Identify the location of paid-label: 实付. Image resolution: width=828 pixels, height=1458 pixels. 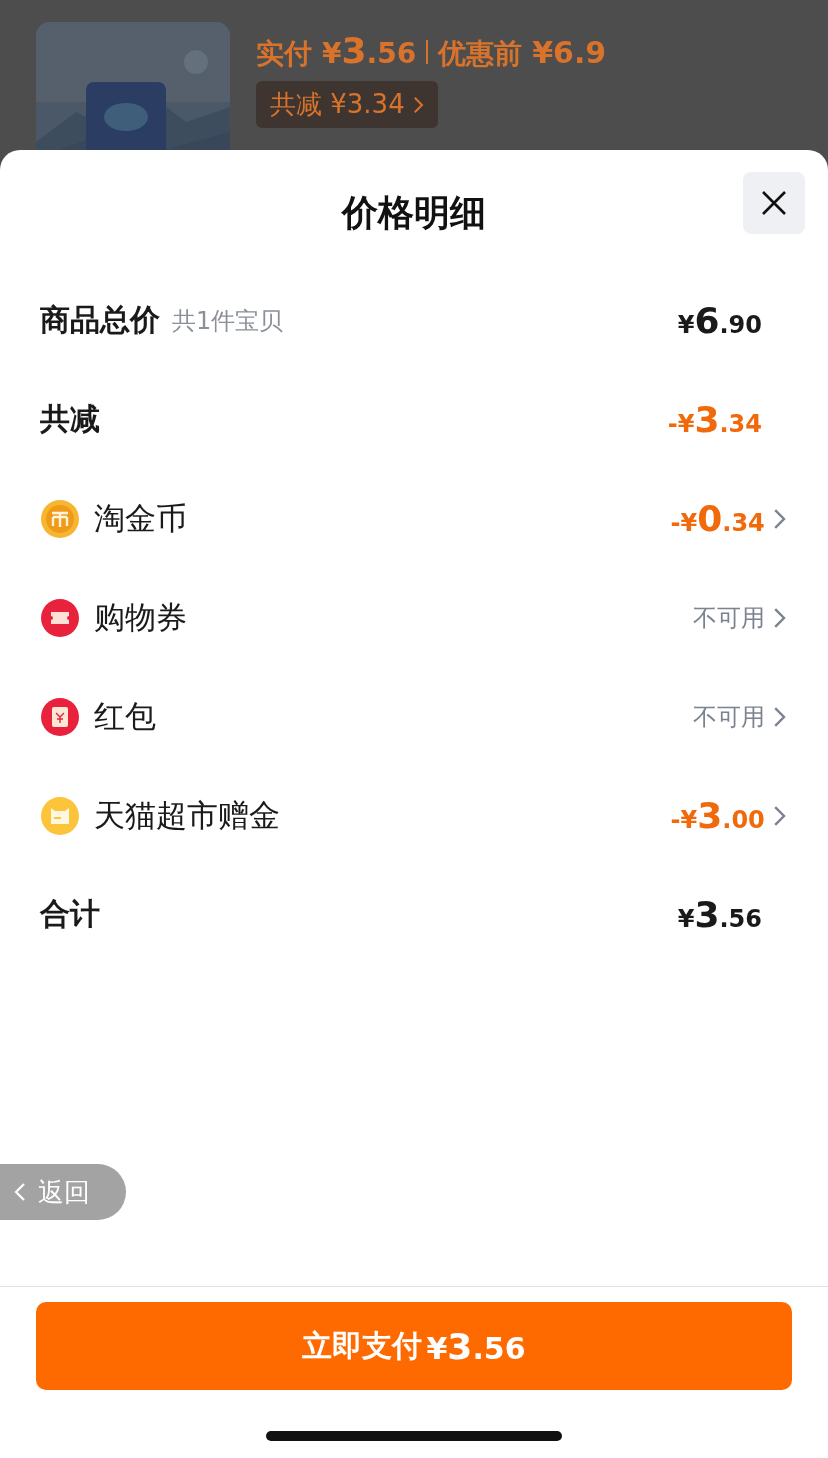
(284, 54).